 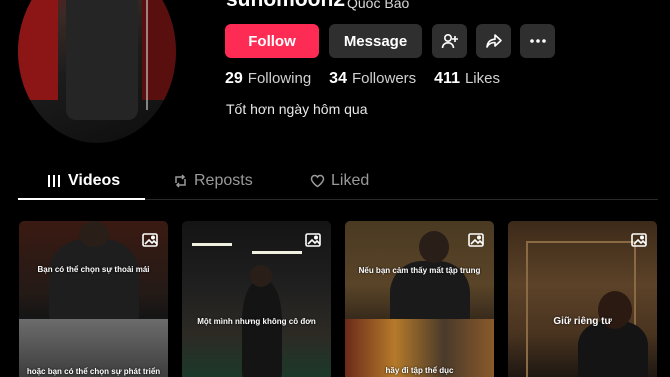 I want to click on more-options-button, so click(x=537, y=41).